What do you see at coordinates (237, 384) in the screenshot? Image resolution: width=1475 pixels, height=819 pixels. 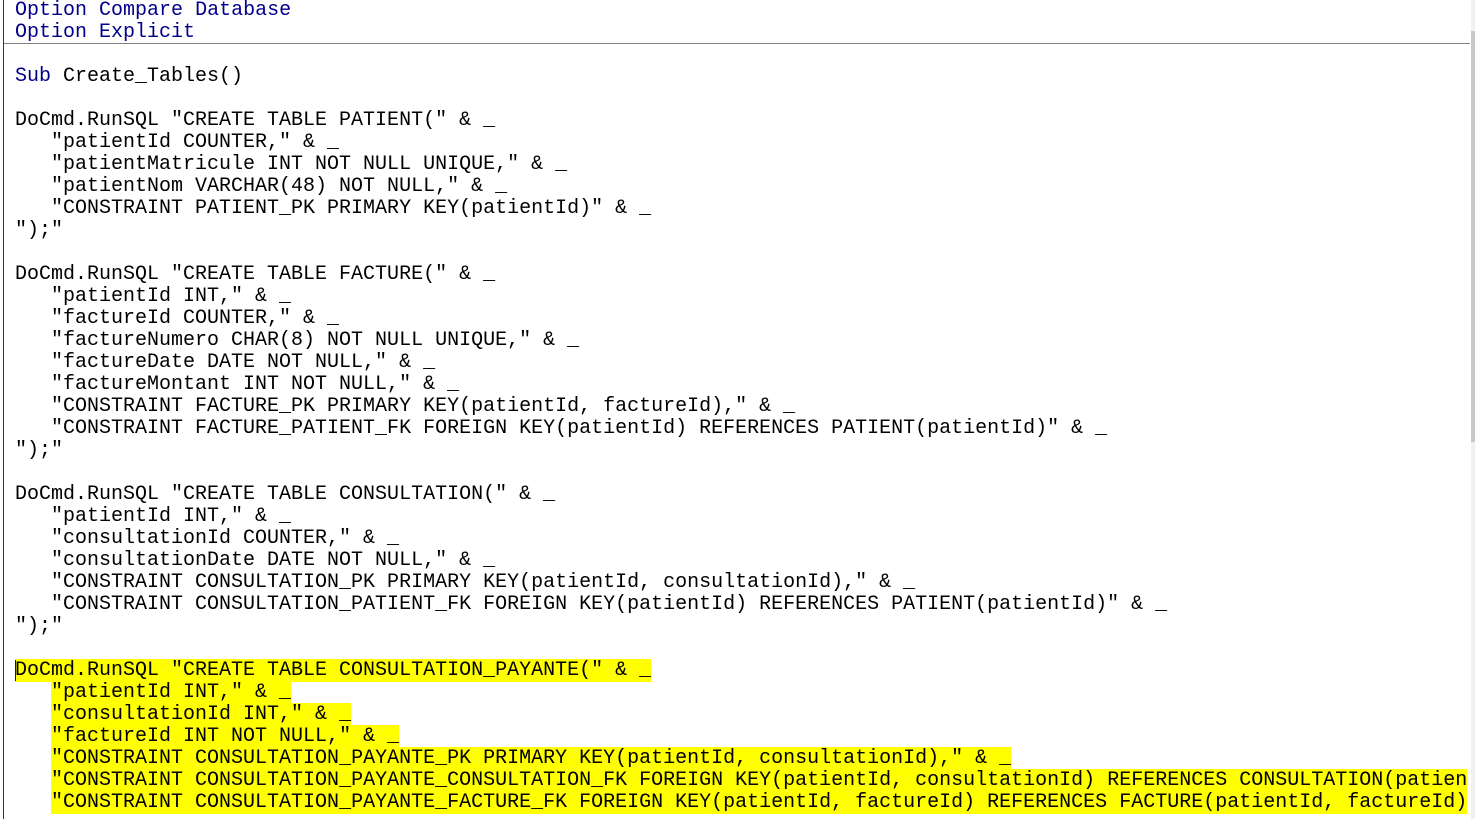 I see `code-text: "factureMontant INT NOT NULL," & _` at bounding box center [237, 384].